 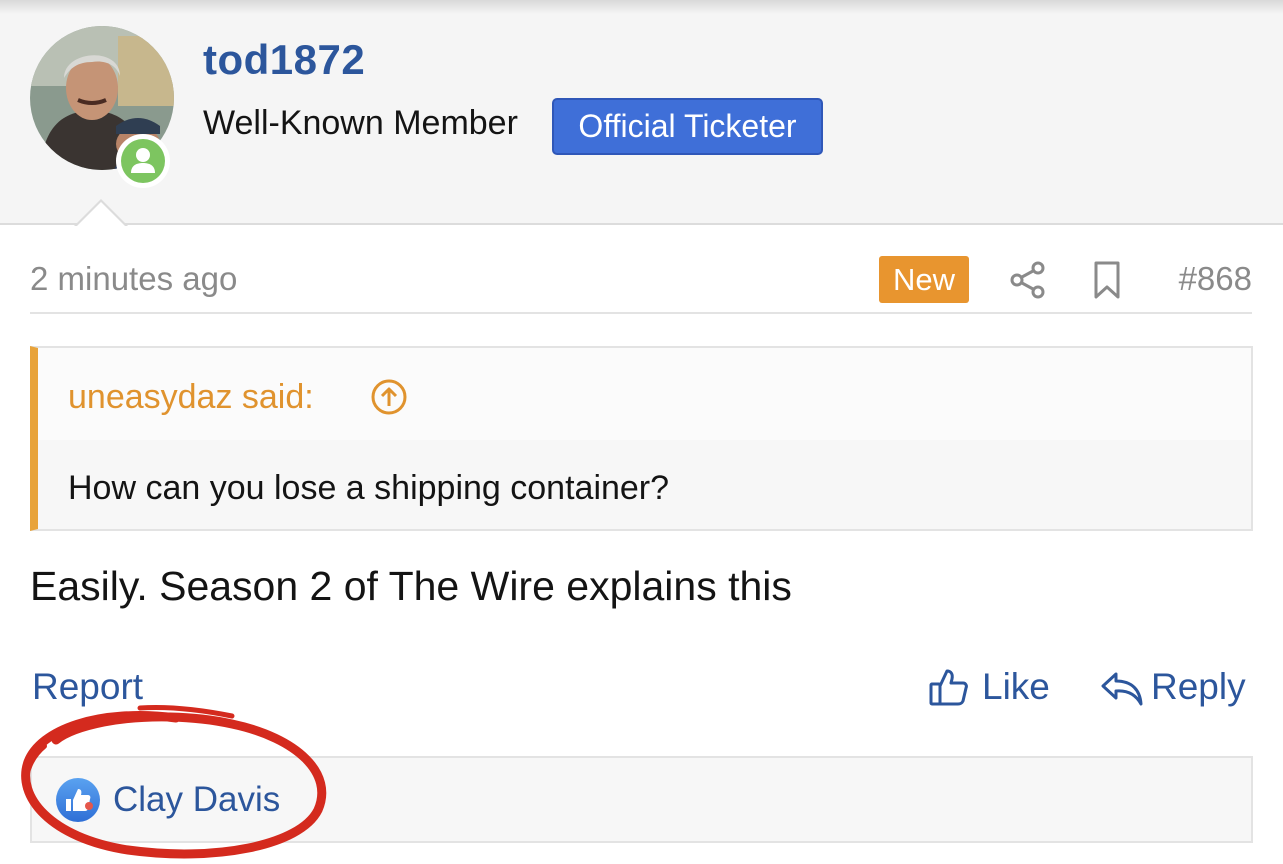 I want to click on reactor-name-link: Clay Davis, so click(x=196, y=800).